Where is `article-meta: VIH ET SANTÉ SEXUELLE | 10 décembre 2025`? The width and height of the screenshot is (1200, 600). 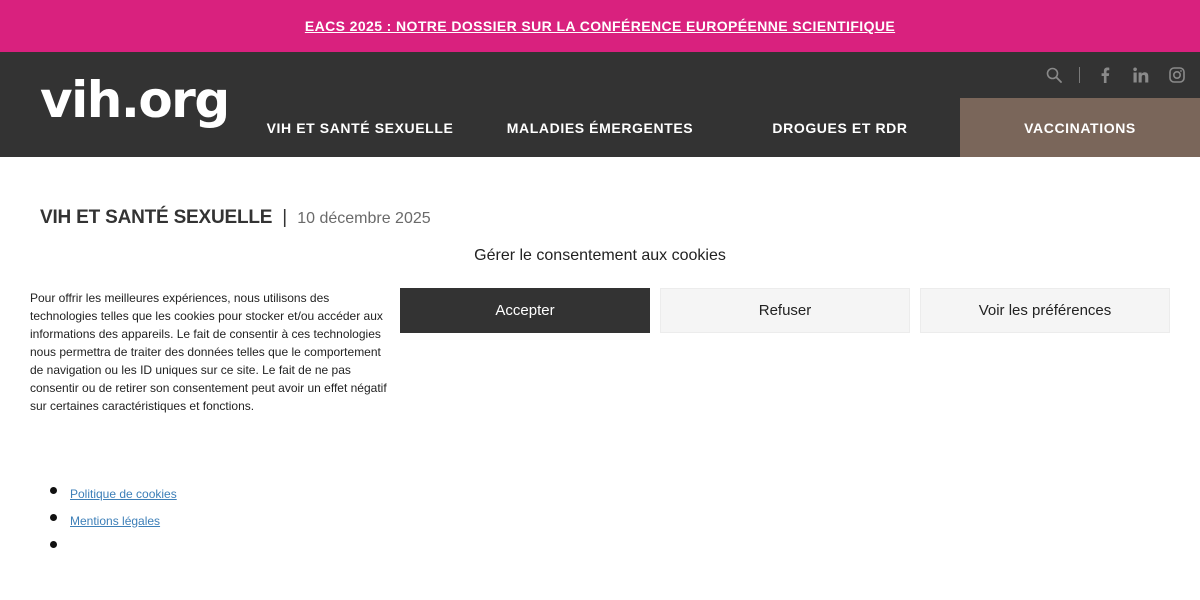
article-meta: VIH ET SANTÉ SEXUELLE | 10 décembre 2025 is located at coordinates (235, 218).